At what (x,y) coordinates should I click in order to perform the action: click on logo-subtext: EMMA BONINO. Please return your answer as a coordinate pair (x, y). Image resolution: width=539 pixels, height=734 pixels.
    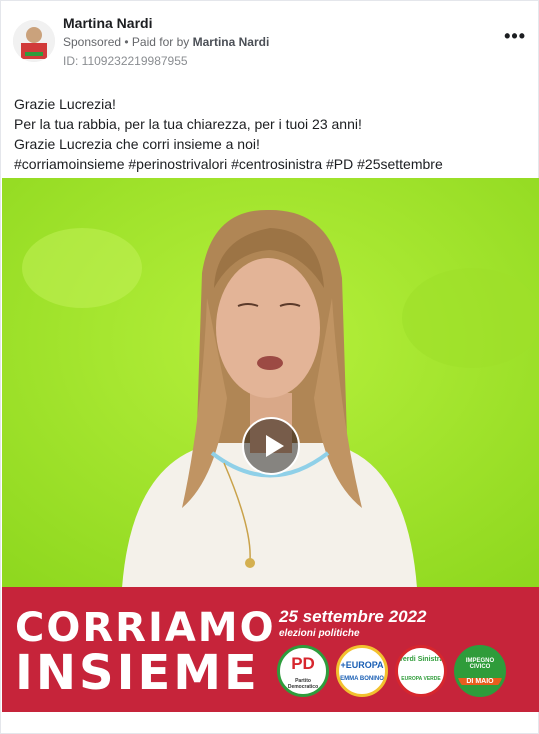
    Looking at the image, I should click on (362, 679).